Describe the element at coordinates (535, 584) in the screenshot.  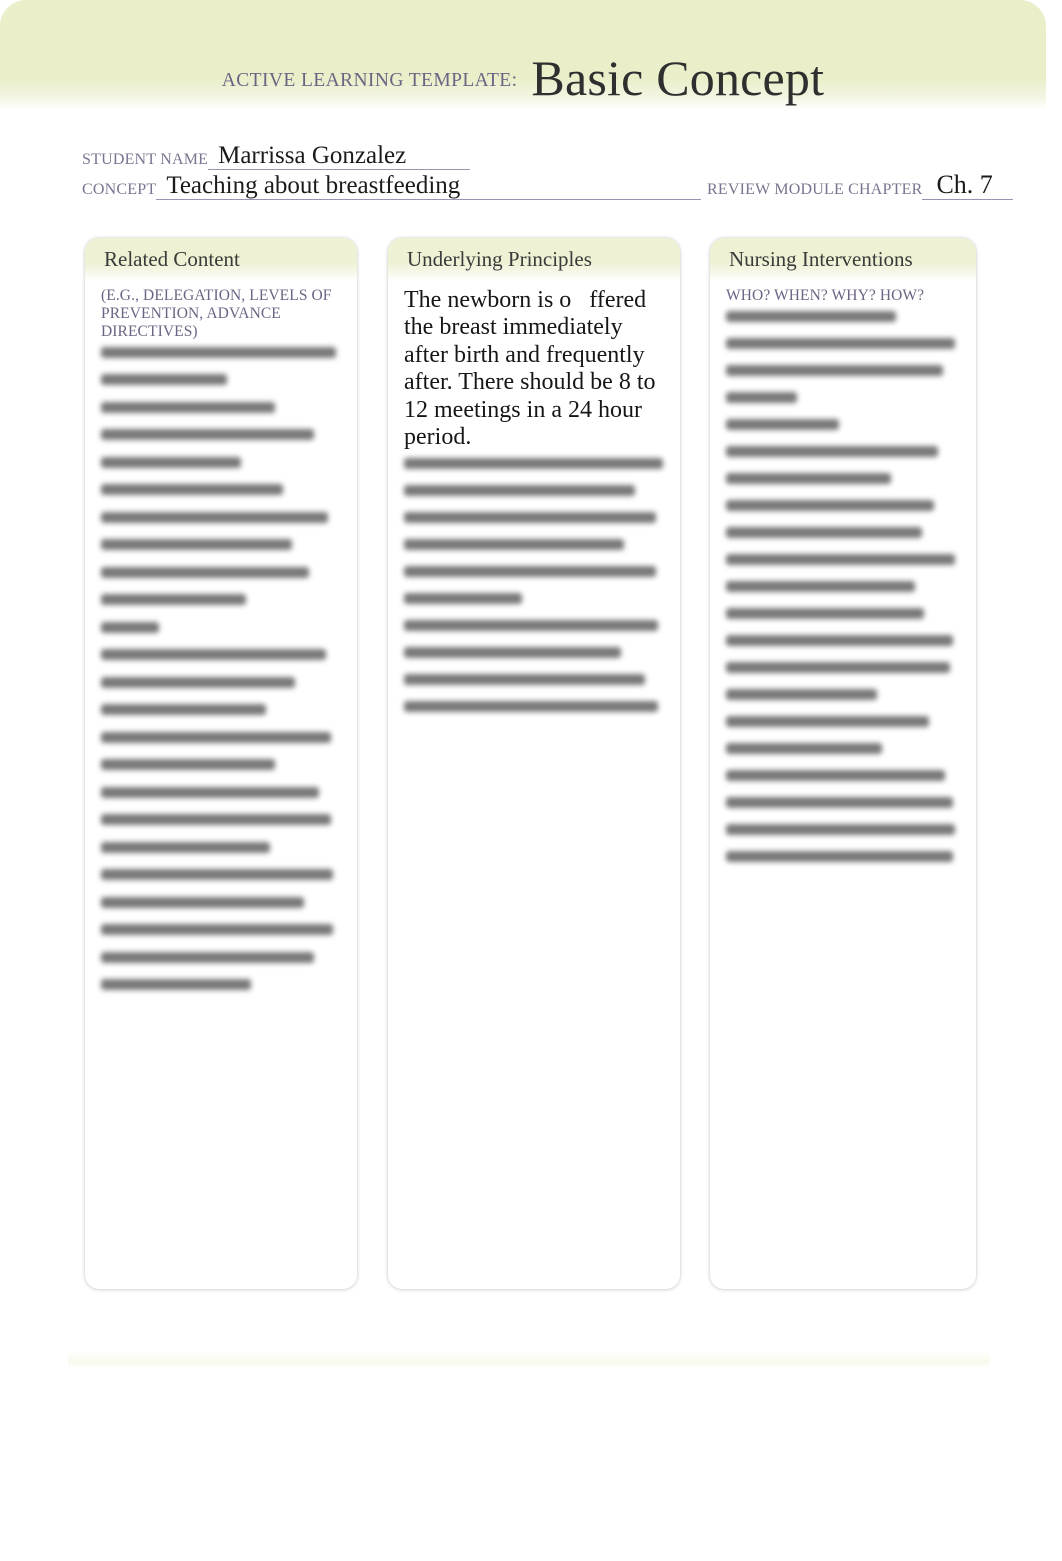
I see `card-underlying-principles-redacted-text` at that location.